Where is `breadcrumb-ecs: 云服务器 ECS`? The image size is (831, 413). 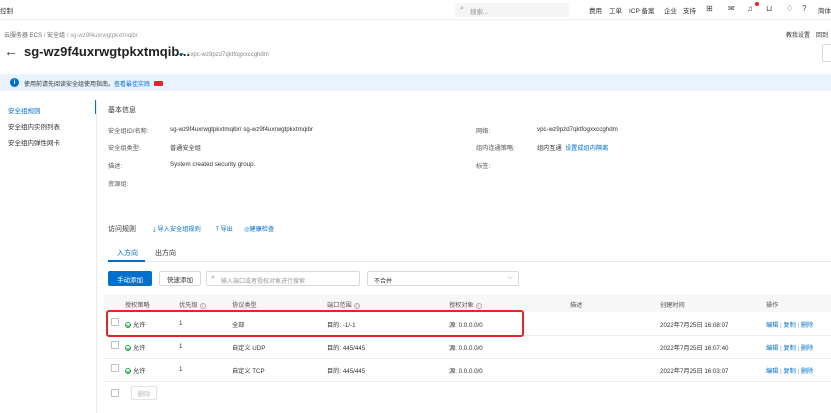
breadcrumb-ecs: 云服务器 ECS is located at coordinates (23, 36).